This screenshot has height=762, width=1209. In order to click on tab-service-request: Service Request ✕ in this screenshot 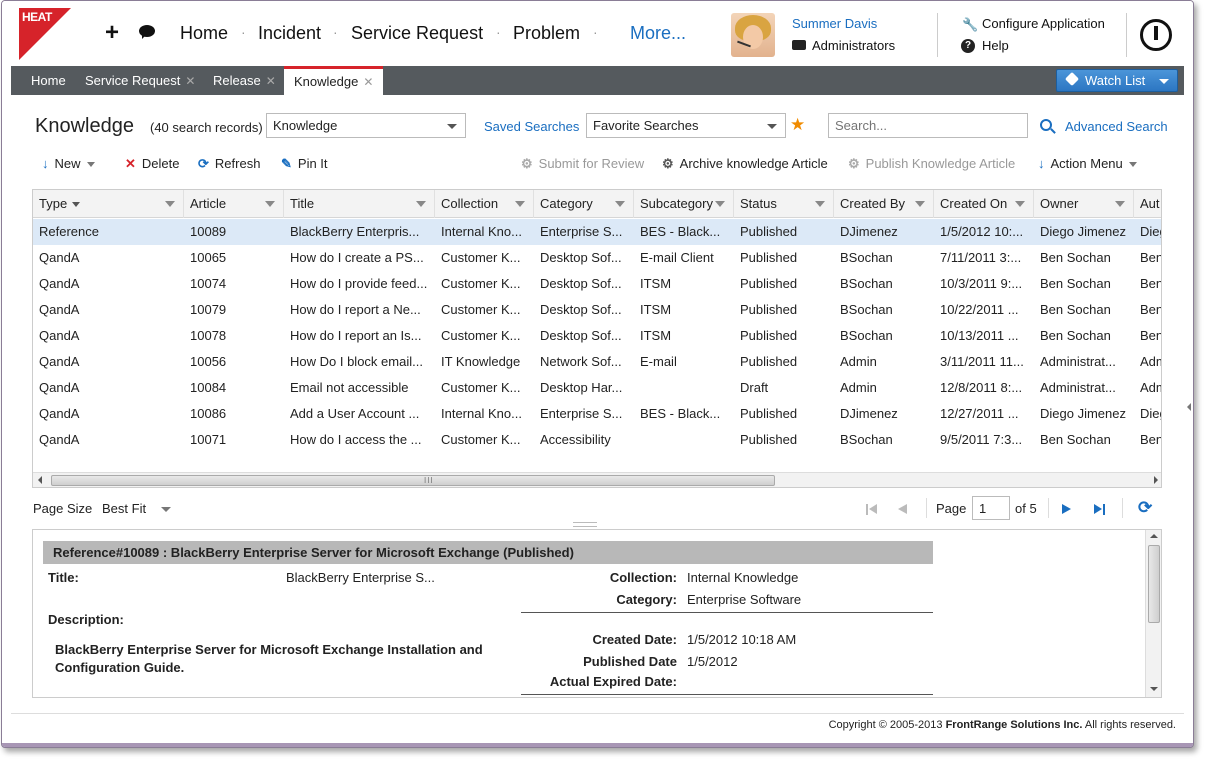, I will do `click(140, 80)`.